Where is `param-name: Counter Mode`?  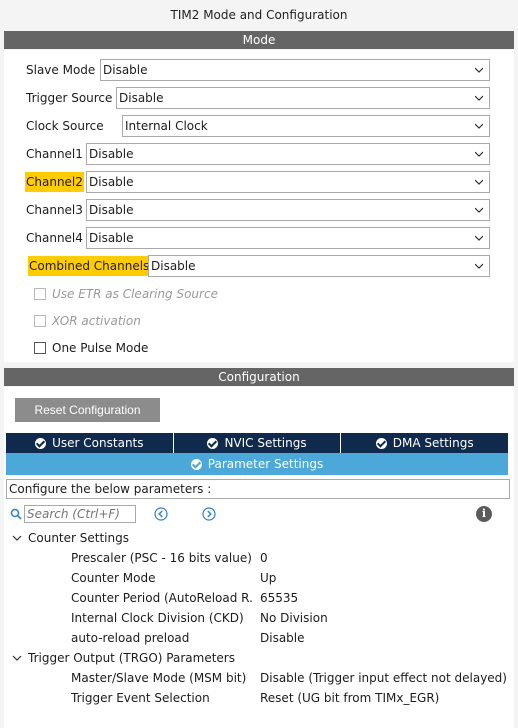
param-name: Counter Mode is located at coordinates (113, 578).